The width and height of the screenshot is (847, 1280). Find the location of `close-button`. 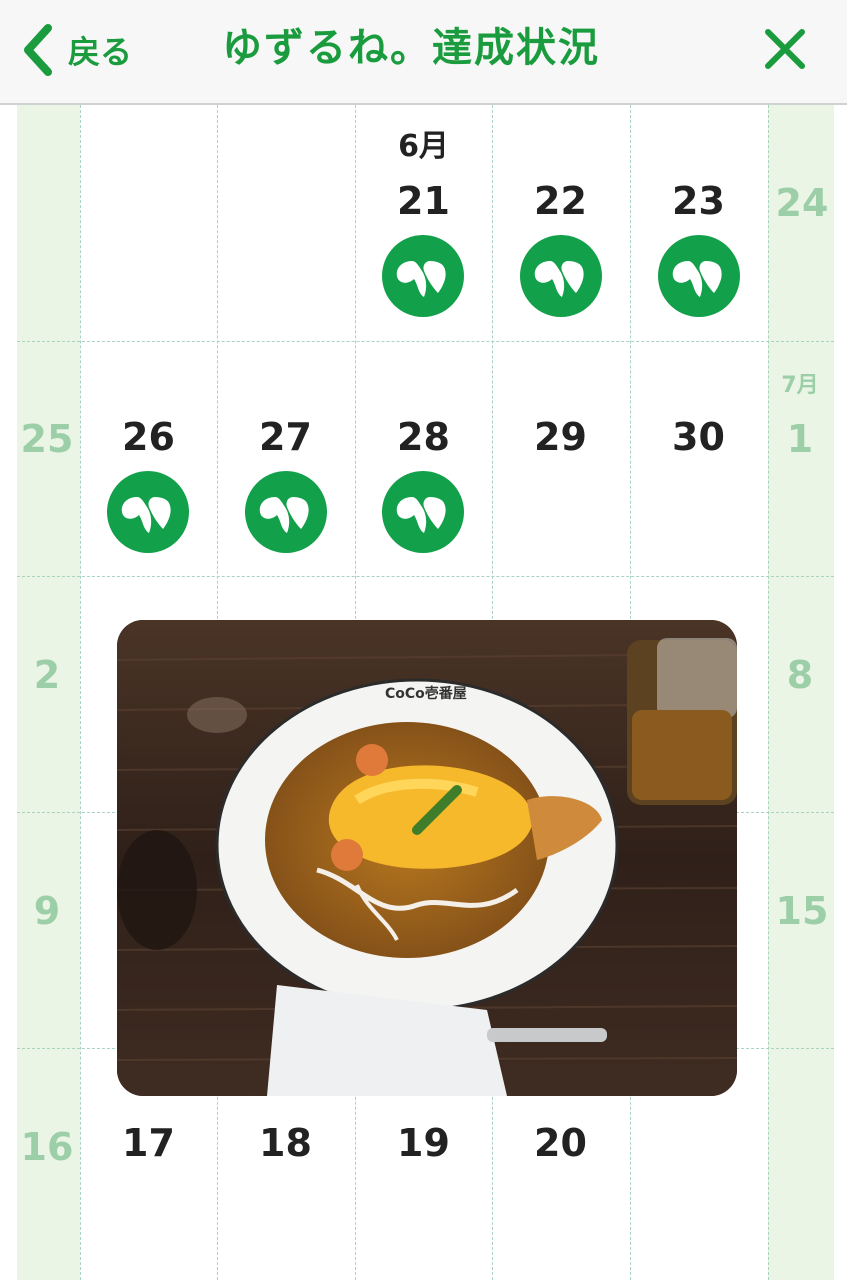

close-button is located at coordinates (785, 49).